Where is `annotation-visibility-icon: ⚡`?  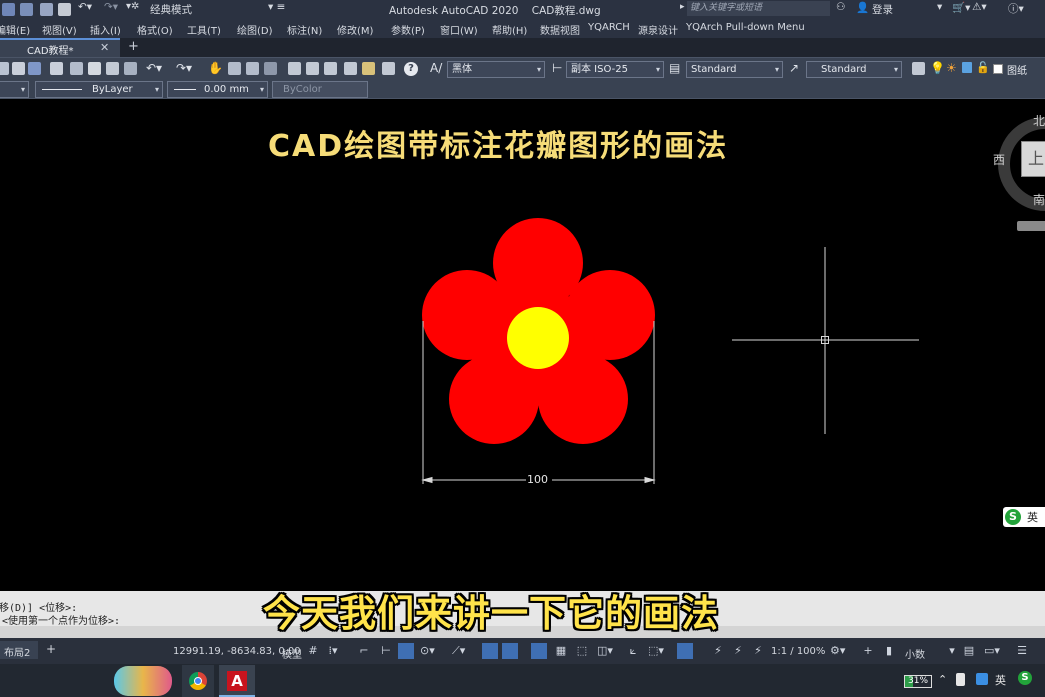 annotation-visibility-icon: ⚡ is located at coordinates (718, 651).